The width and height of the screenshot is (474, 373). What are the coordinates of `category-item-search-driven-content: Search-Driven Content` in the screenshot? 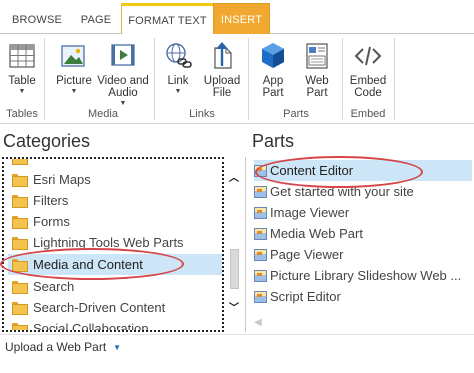 It's located at (115, 307).